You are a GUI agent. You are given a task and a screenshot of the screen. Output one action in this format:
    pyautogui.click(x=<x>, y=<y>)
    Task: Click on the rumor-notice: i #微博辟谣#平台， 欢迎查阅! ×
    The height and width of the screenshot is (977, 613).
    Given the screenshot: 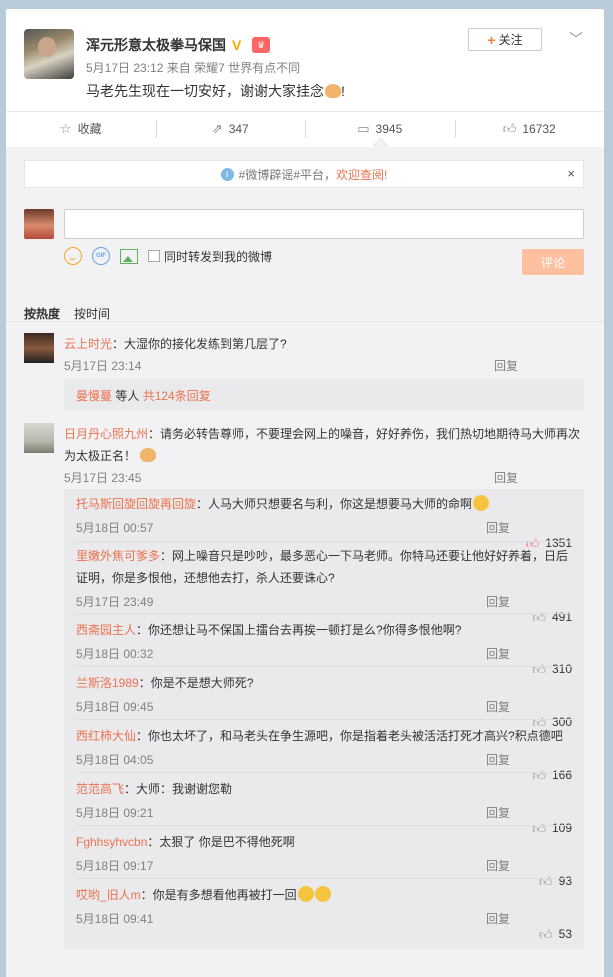 What is the action you would take?
    pyautogui.click(x=304, y=174)
    